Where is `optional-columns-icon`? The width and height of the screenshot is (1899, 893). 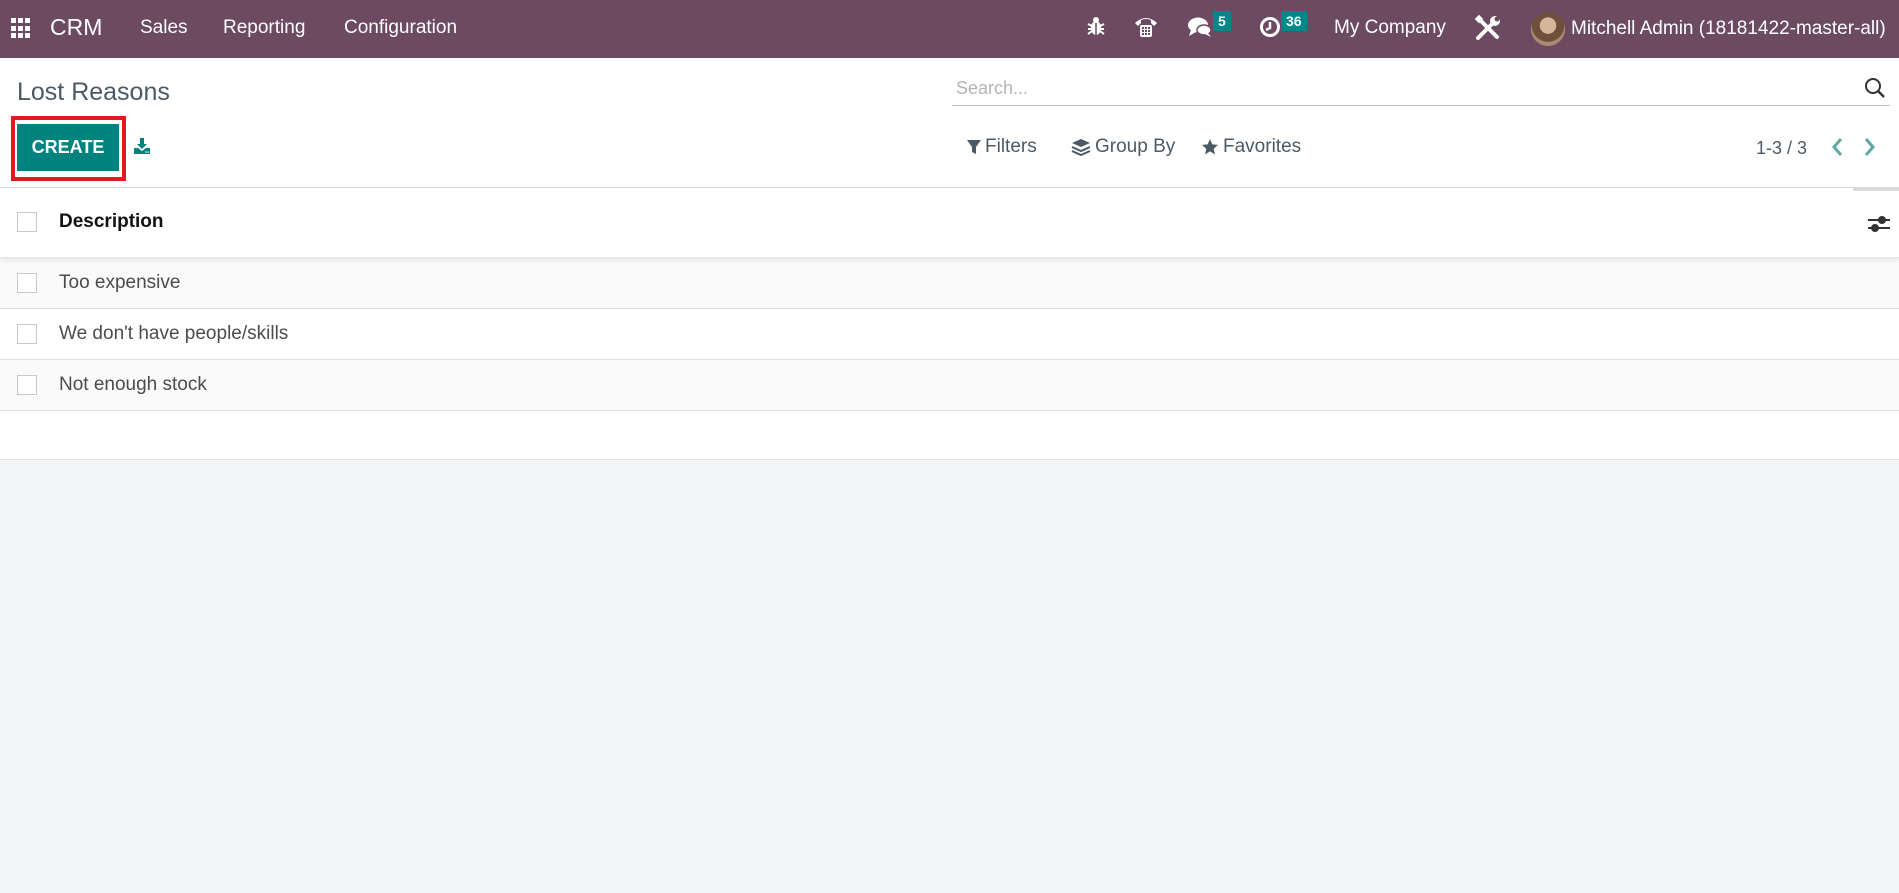
optional-columns-icon is located at coordinates (1879, 224).